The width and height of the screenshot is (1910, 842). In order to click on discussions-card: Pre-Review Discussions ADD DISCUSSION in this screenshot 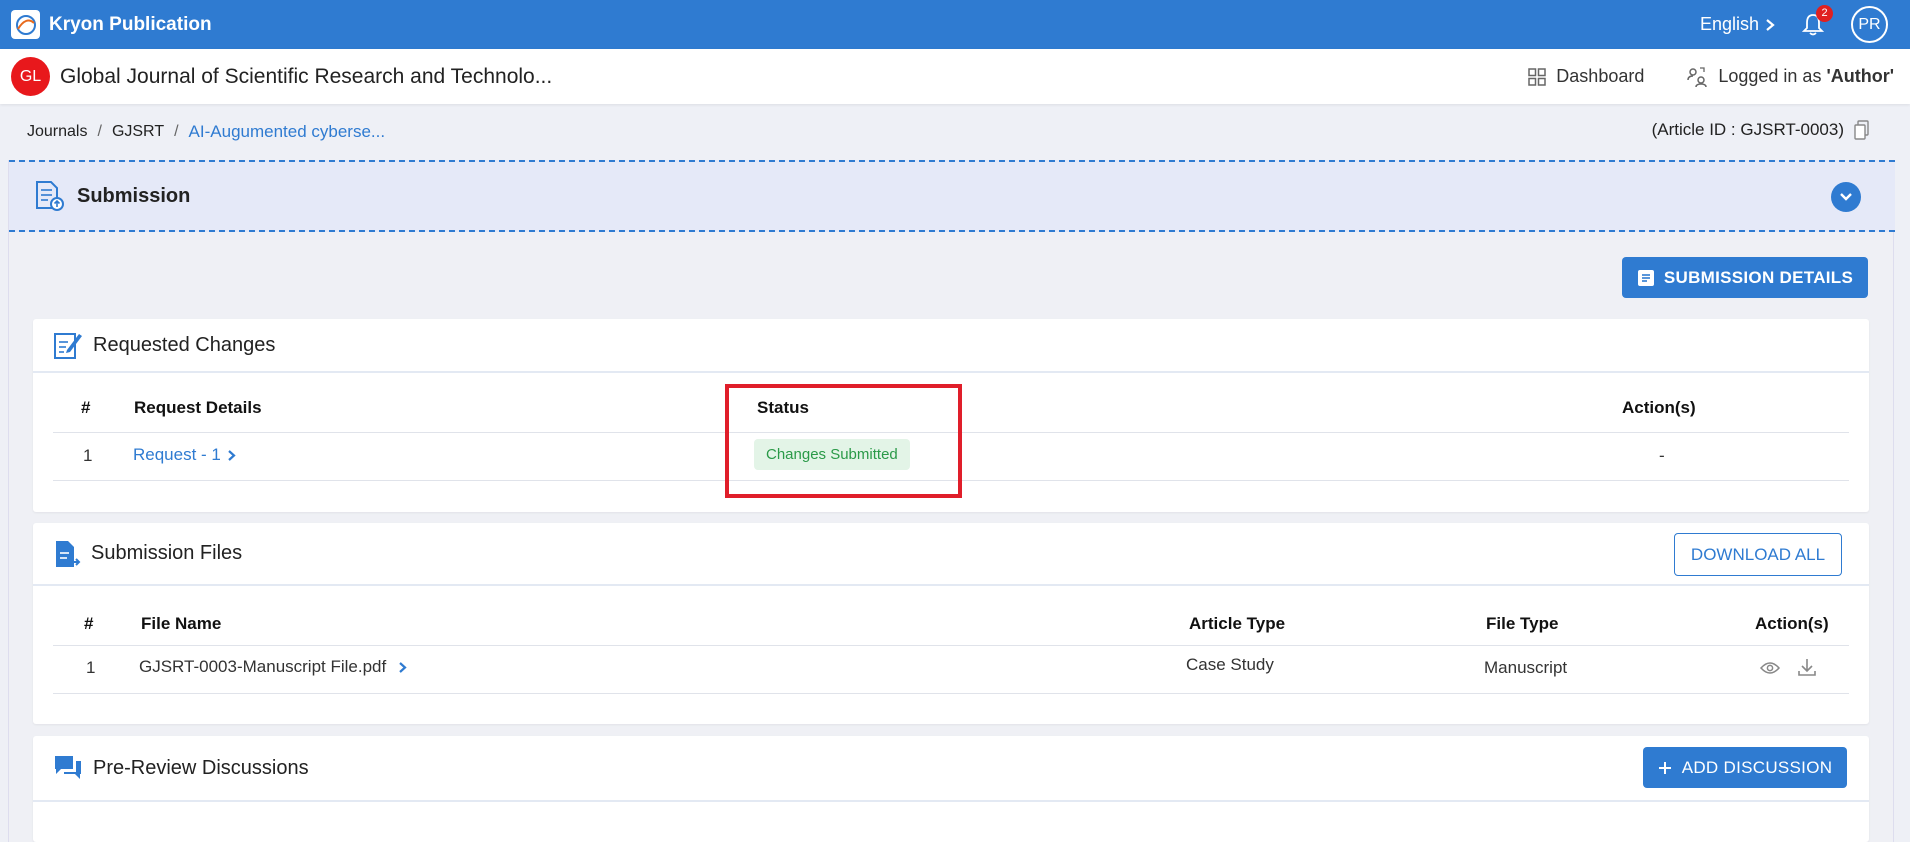, I will do `click(951, 789)`.